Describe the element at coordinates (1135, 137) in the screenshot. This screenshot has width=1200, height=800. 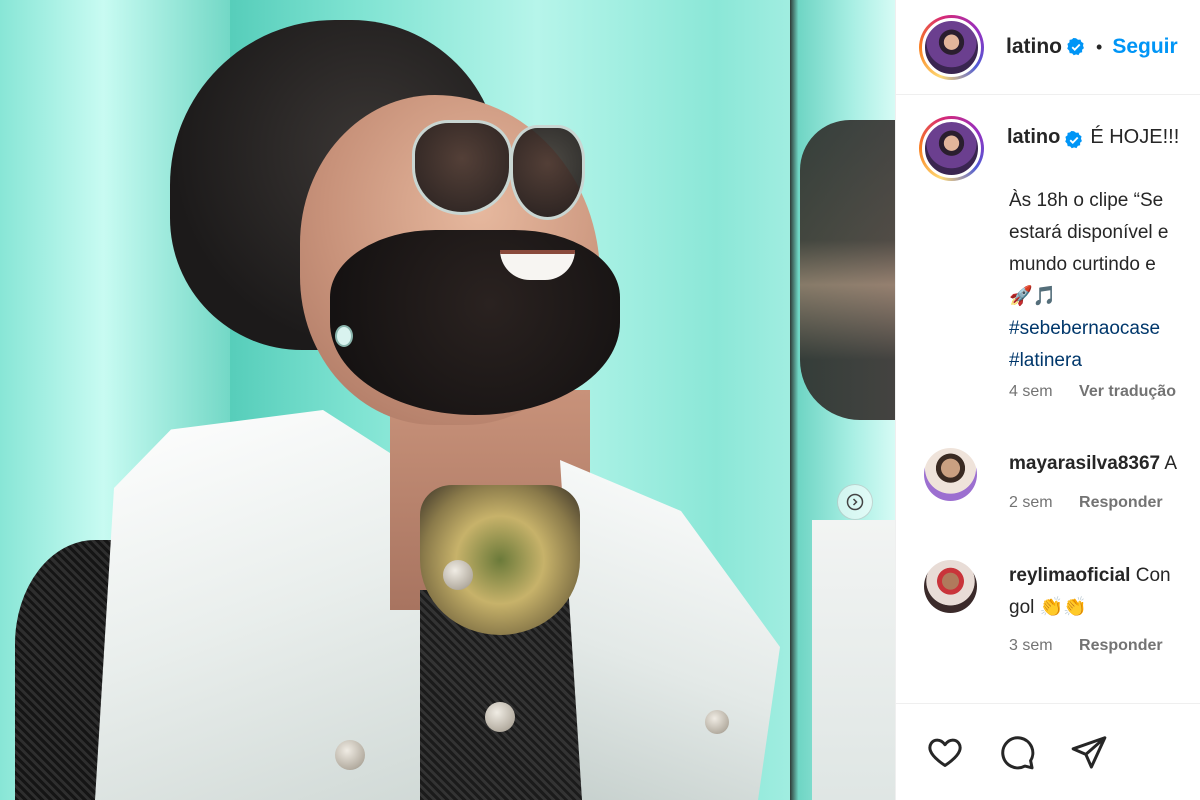
I see `caption-first-line: É HOJE!!!` at that location.